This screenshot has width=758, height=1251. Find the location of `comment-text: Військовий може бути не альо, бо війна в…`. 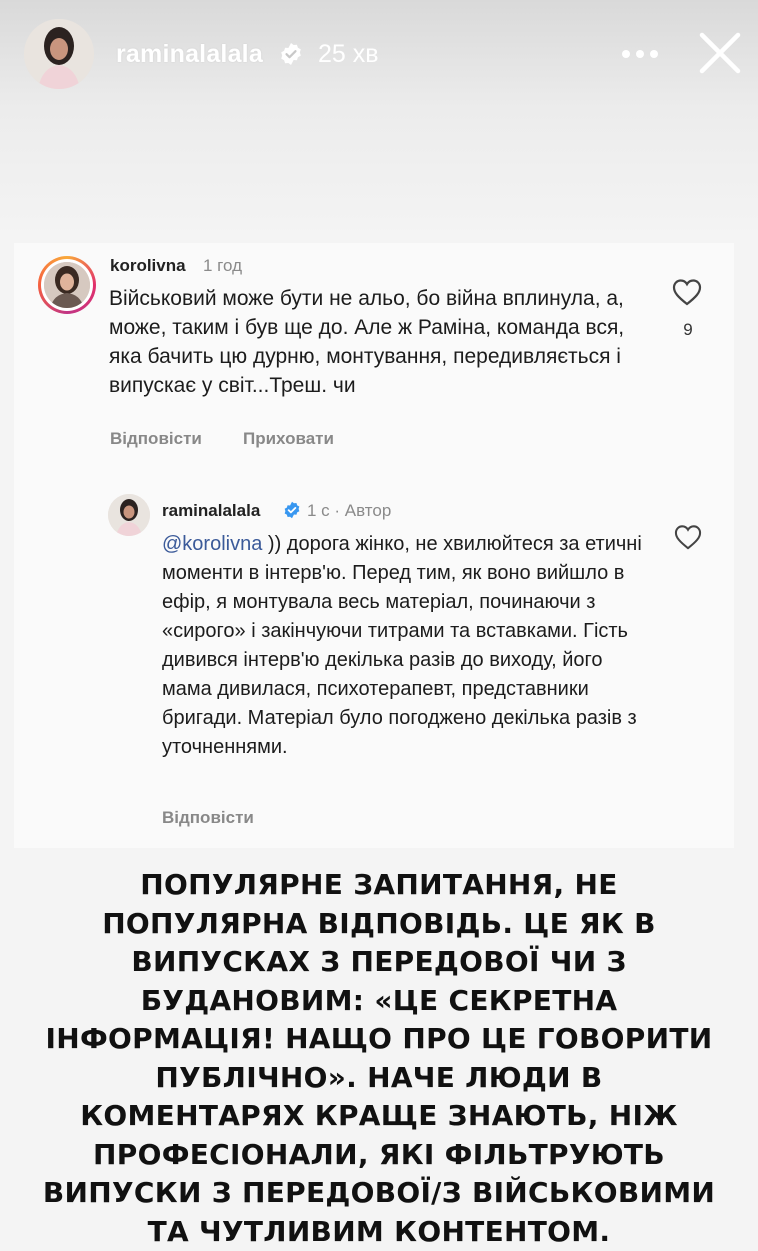

comment-text: Військовий може бути не альо, бо війна в… is located at coordinates (367, 342).